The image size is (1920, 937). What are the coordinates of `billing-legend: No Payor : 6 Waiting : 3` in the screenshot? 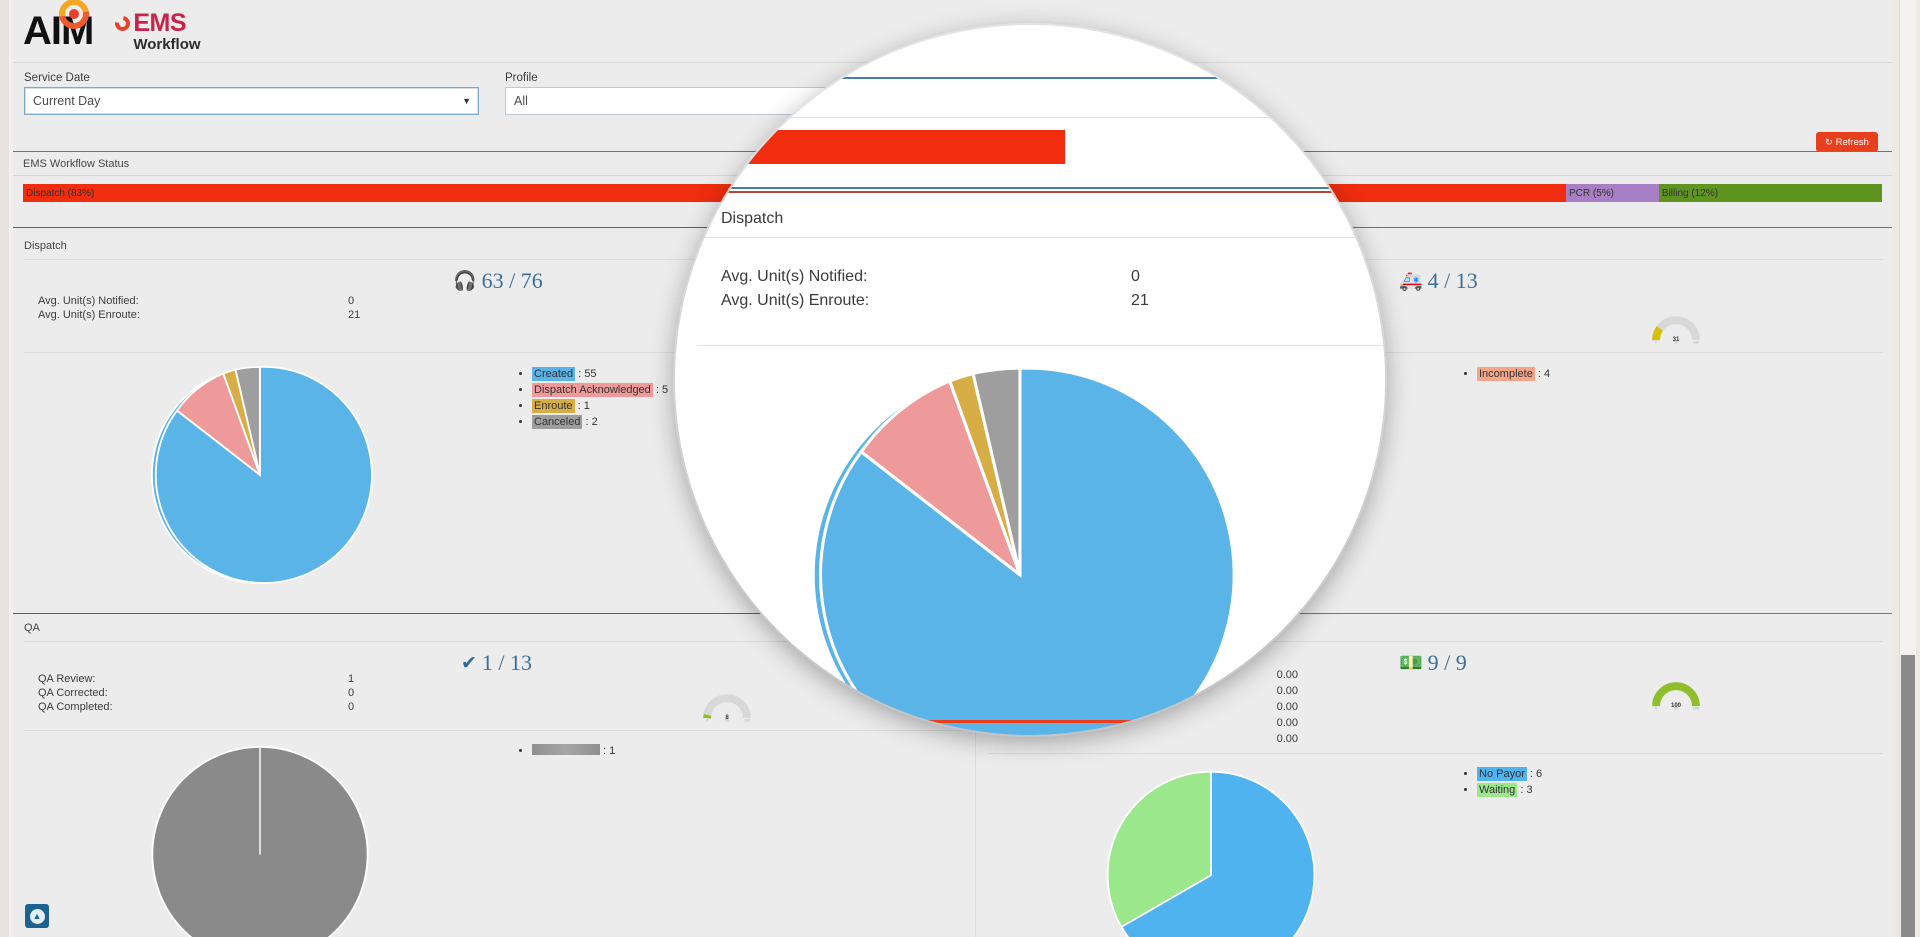 It's located at (1503, 783).